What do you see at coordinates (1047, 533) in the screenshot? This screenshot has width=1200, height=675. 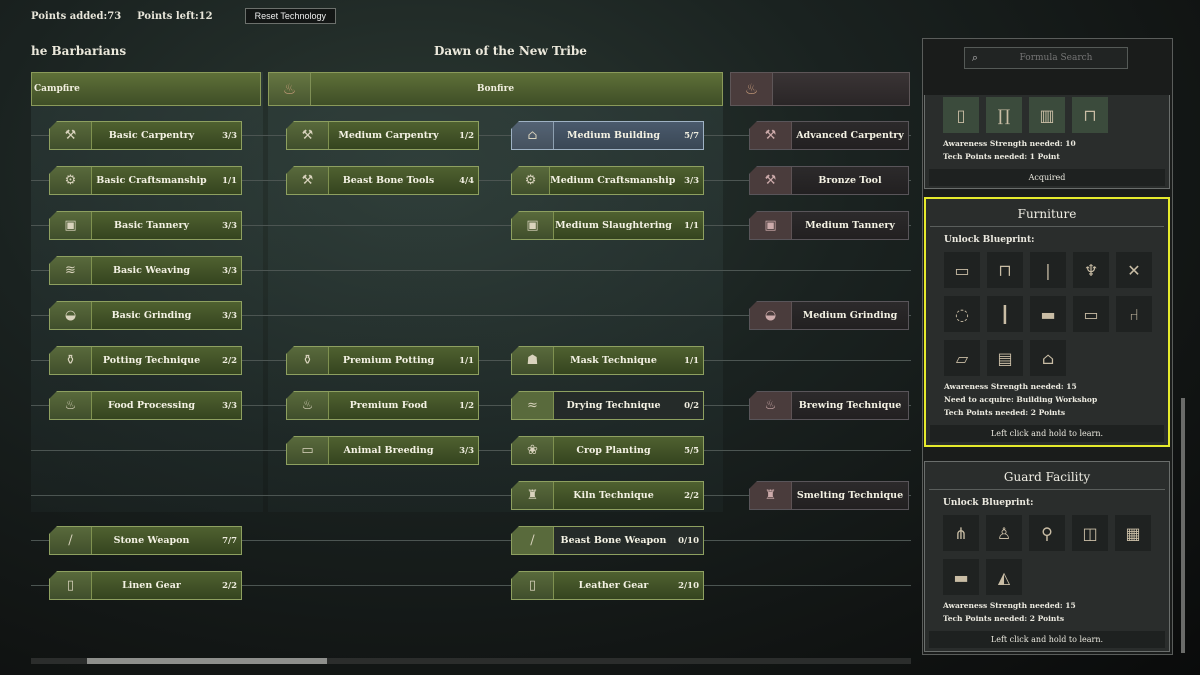 I see `blueprint-pole-icon: ⚲` at bounding box center [1047, 533].